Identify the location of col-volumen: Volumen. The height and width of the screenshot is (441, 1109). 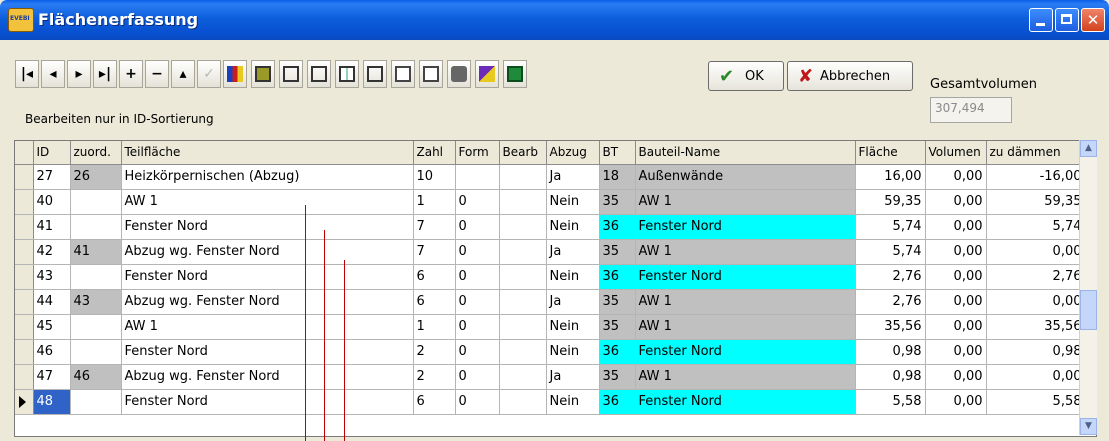
(956, 153).